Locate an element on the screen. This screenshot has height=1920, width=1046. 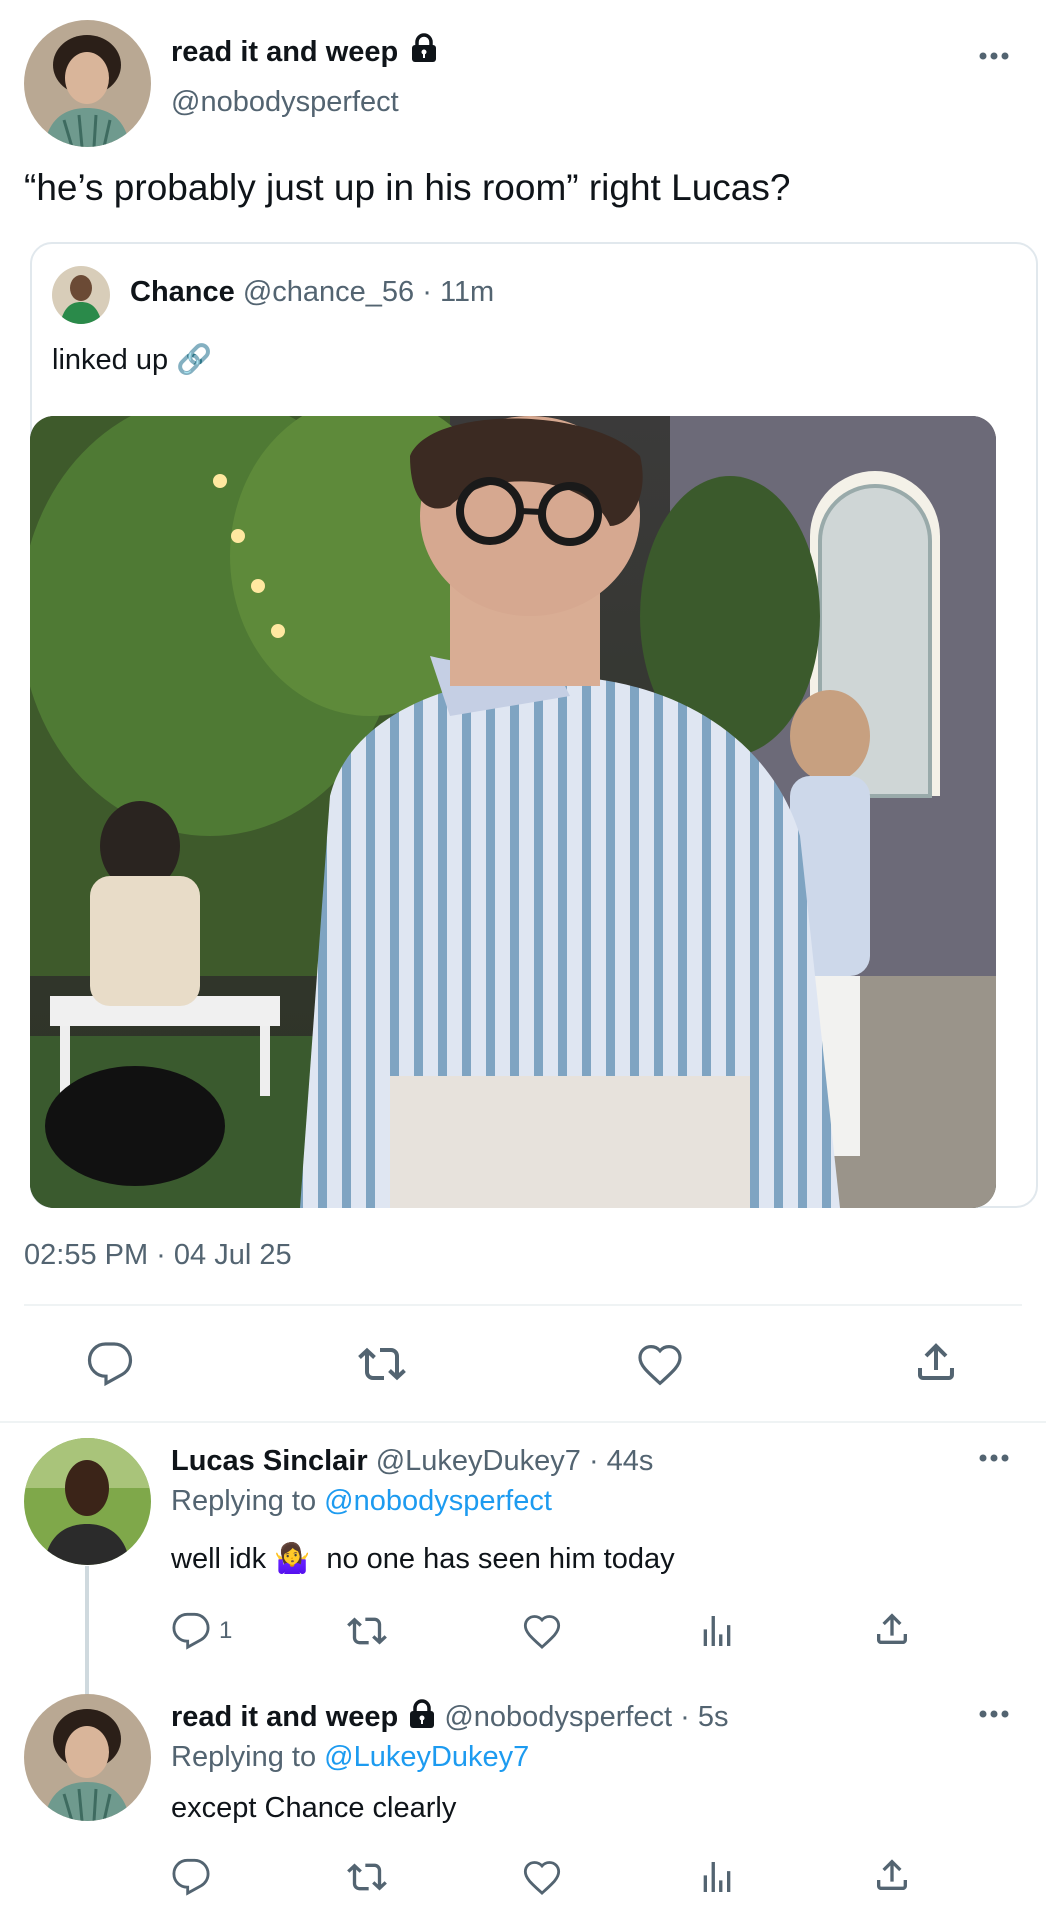
tweet-timestamp: 02:55 PM · 04 Jul 25 is located at coordinates (158, 1255).